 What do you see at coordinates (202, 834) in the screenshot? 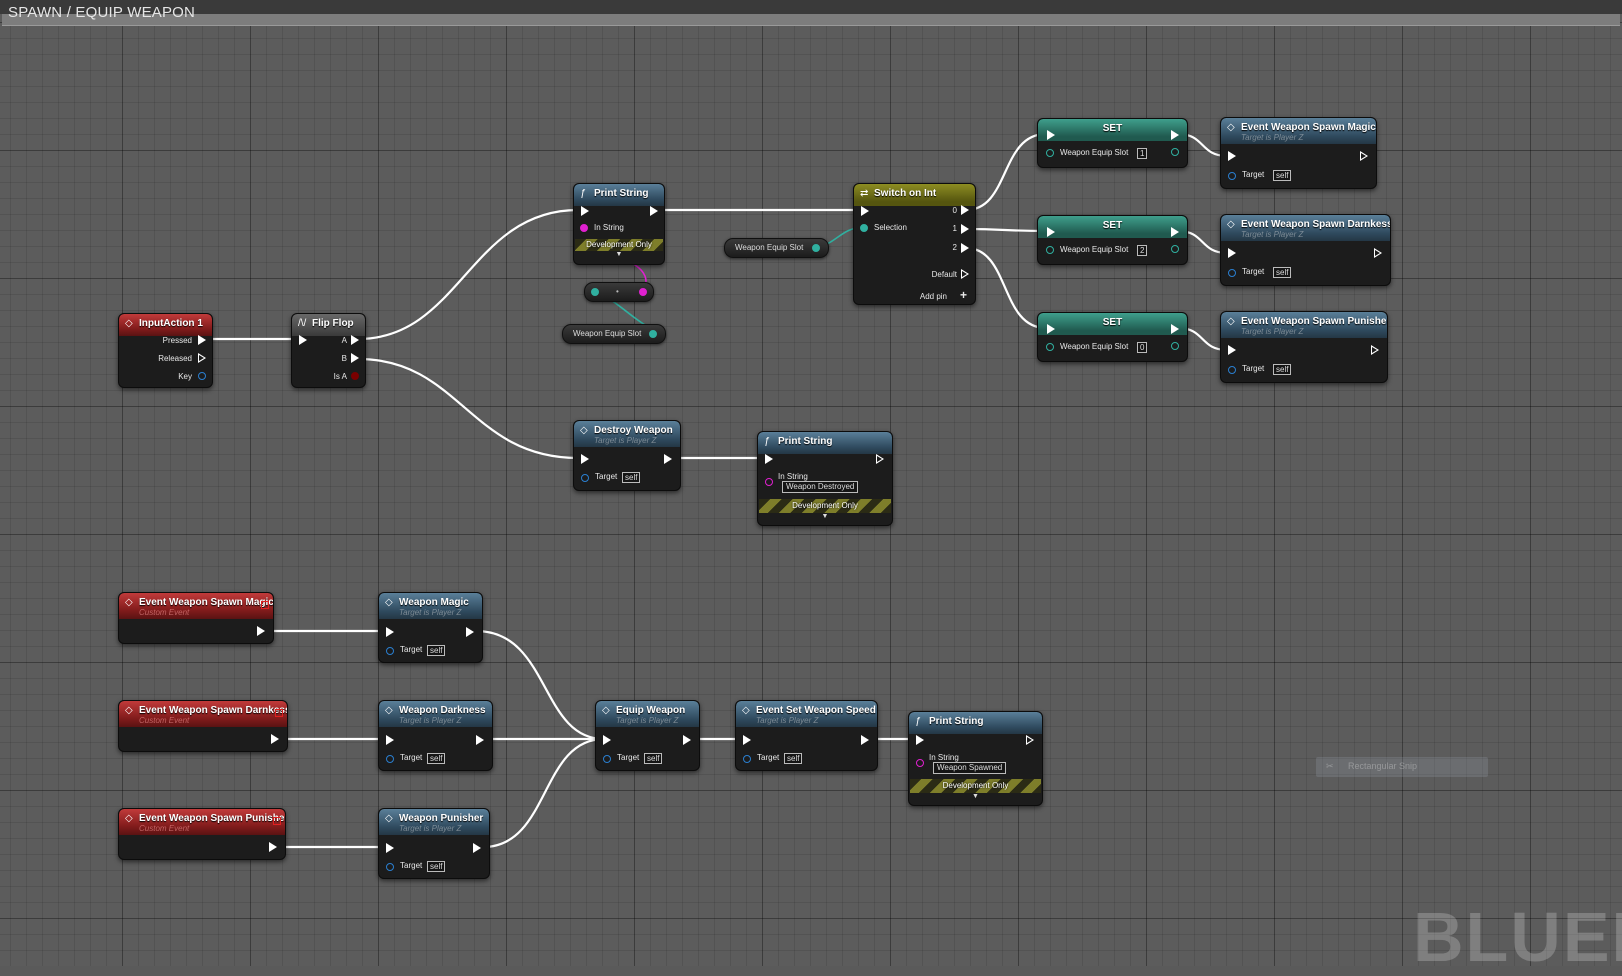
I see `custom-event-weapon-spawn-punisher-node: ◇ Event Weapon Spawn Punisher Custom Event` at bounding box center [202, 834].